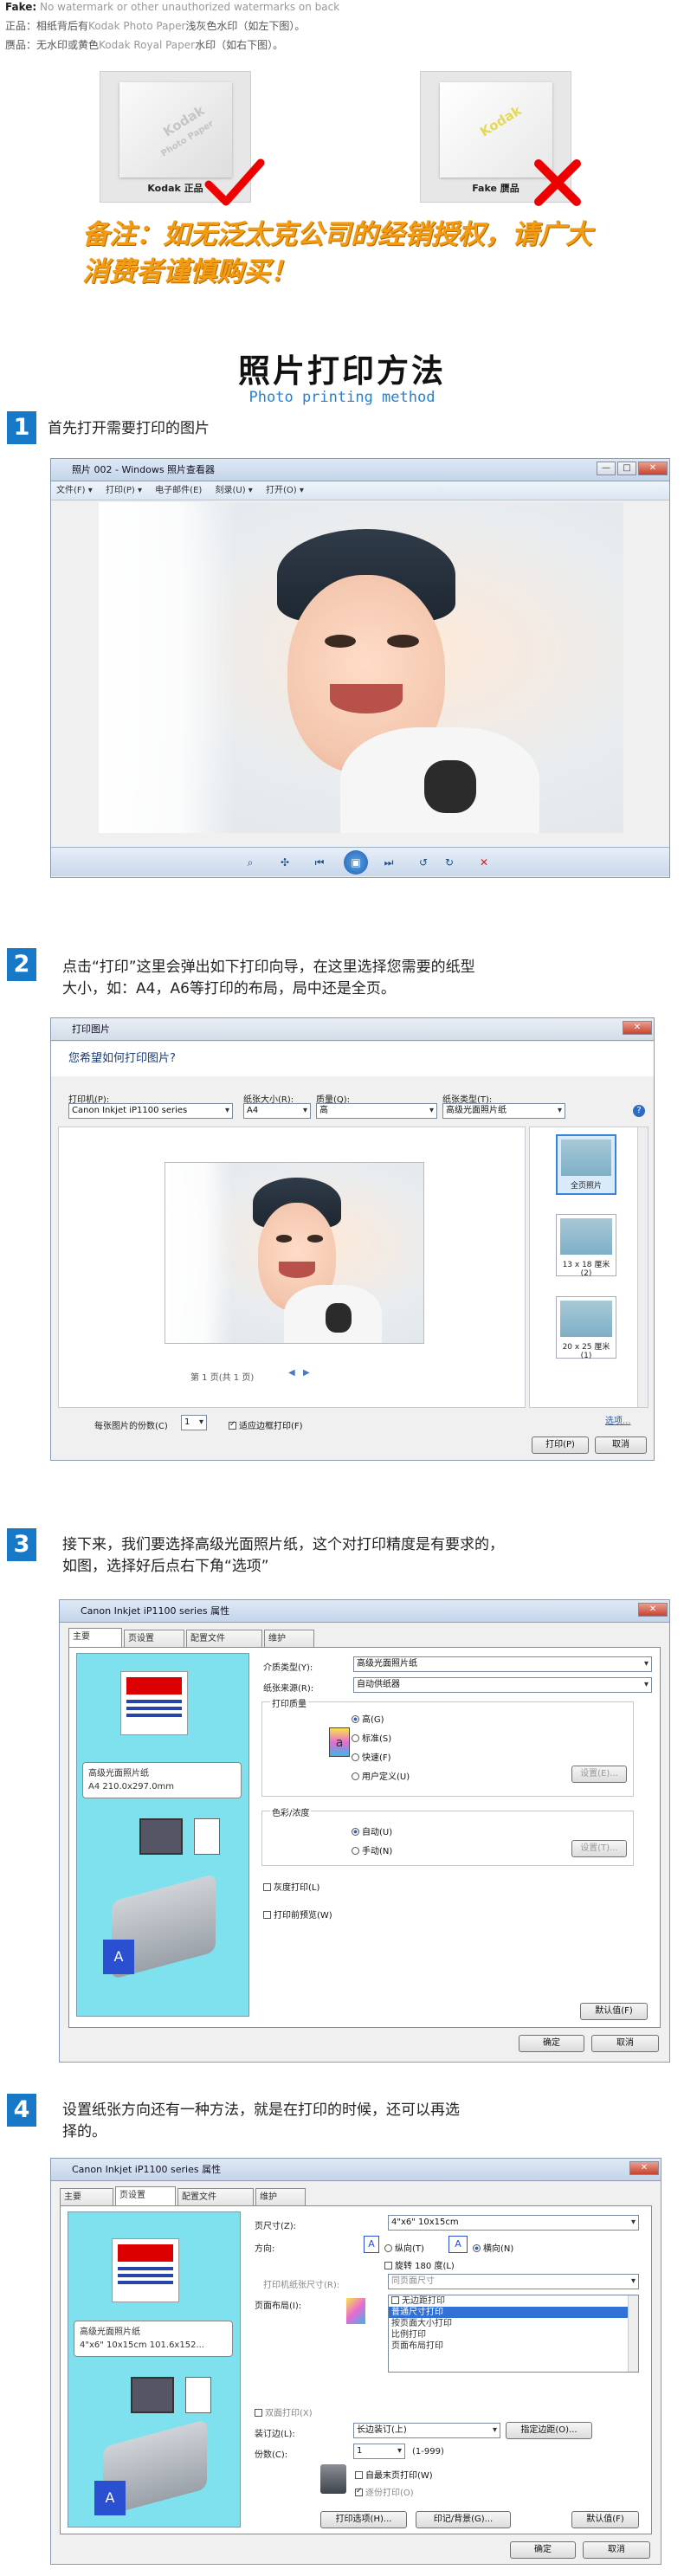 The width and height of the screenshot is (684, 2576). Describe the element at coordinates (423, 863) in the screenshot. I see `rotate-left-icon: ↺` at that location.